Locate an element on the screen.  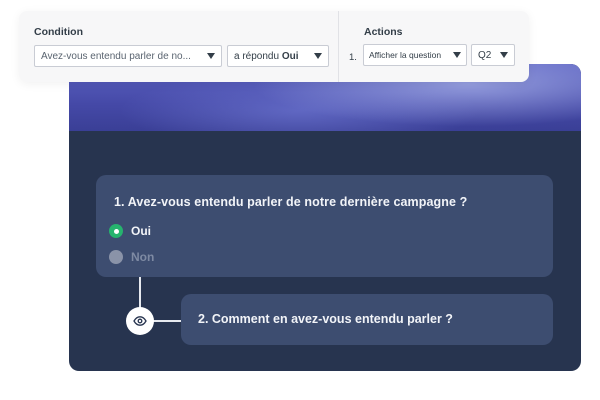
condition-answer-value: a répondu Oui is located at coordinates (271, 56).